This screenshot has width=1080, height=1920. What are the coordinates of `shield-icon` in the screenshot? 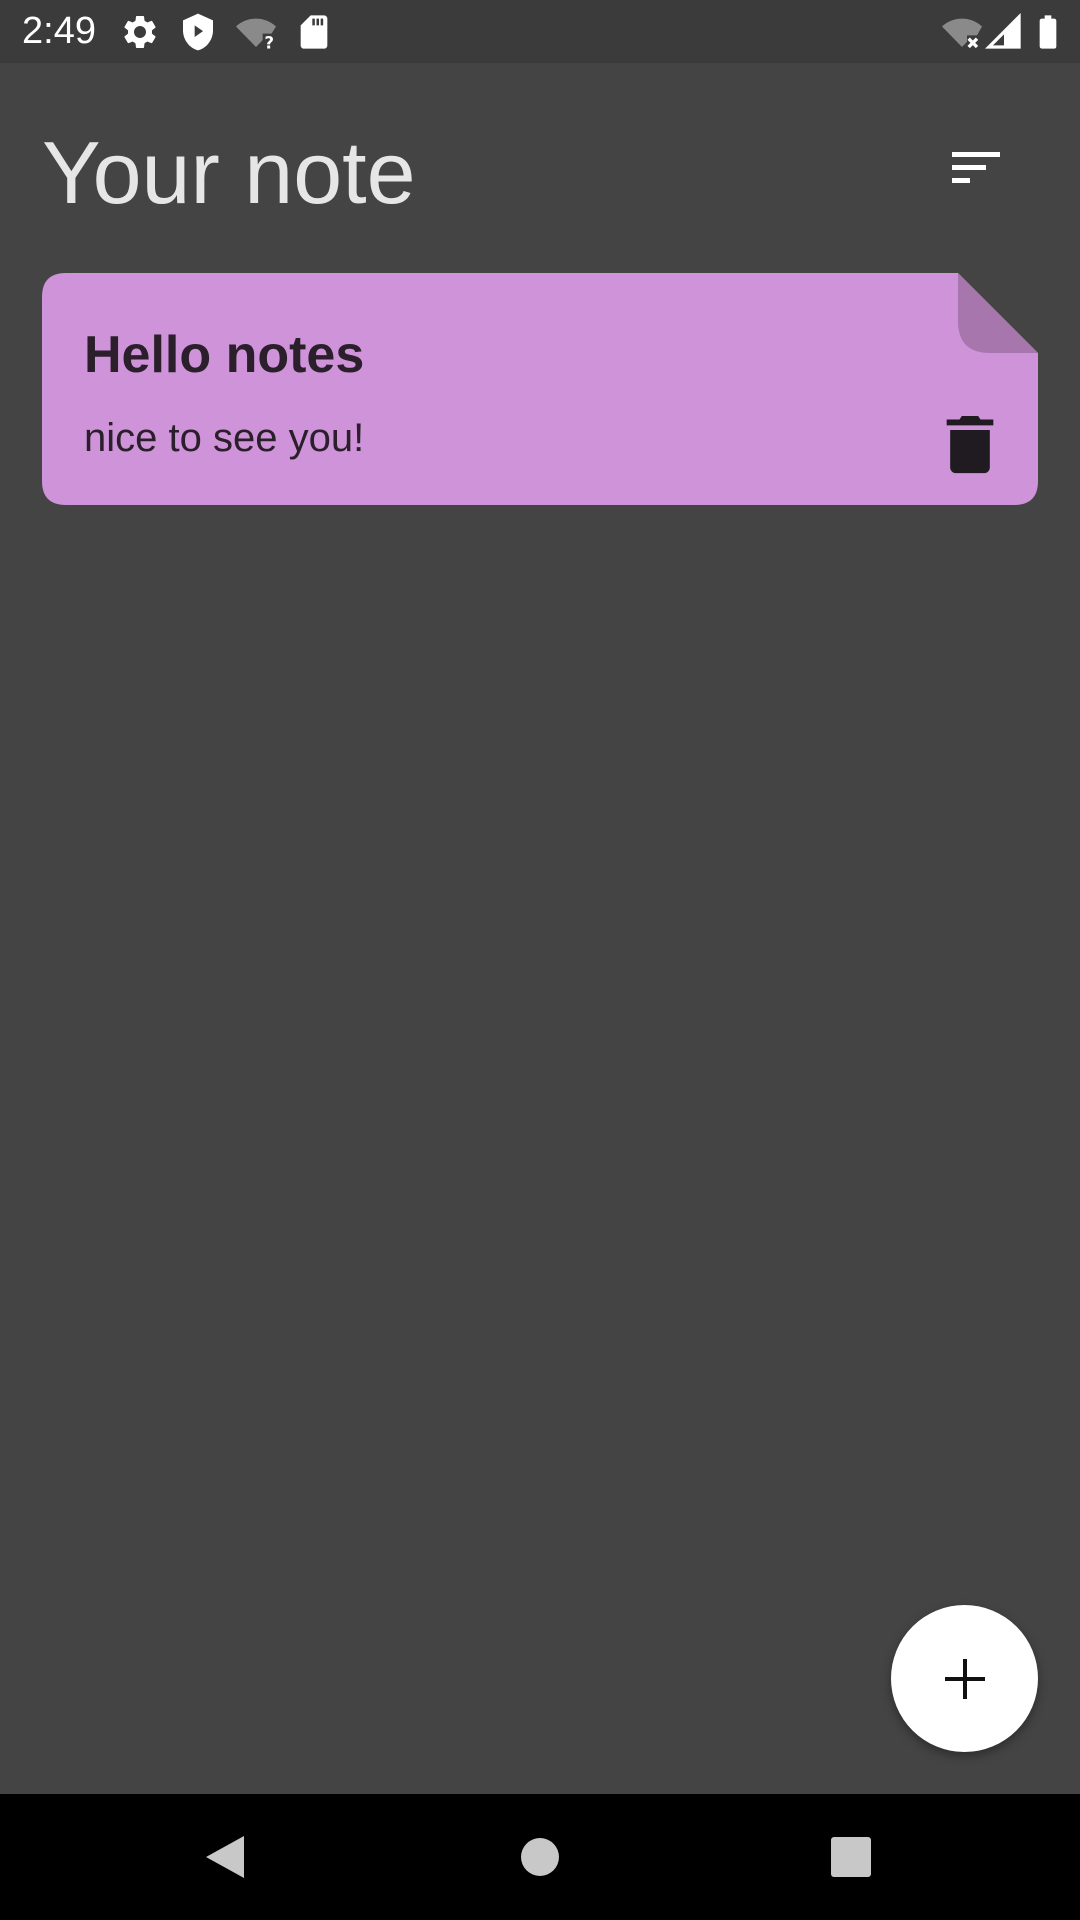 It's located at (198, 32).